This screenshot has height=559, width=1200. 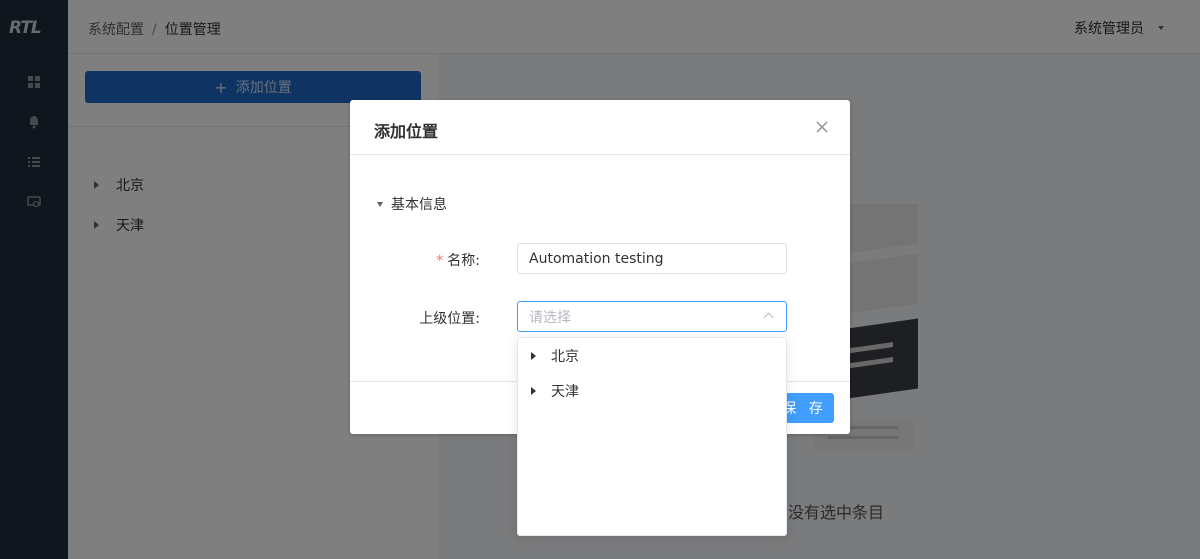 I want to click on dialog-title: 添加位置, so click(x=406, y=131).